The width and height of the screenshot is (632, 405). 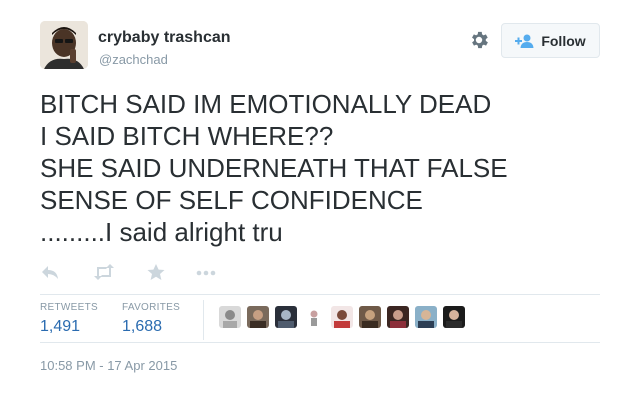 I want to click on tweet-line: I SAID BITCH WHERE??, so click(x=187, y=136).